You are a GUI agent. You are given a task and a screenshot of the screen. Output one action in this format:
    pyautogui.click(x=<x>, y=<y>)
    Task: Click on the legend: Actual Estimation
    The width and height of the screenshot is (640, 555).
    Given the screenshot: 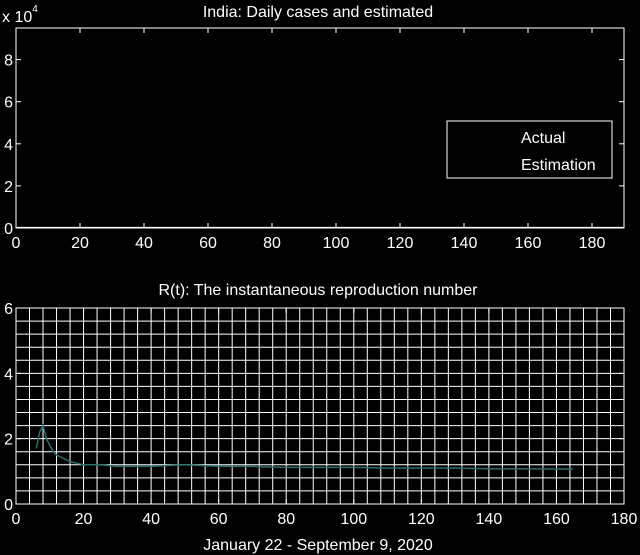 What is the action you would take?
    pyautogui.click(x=529, y=149)
    